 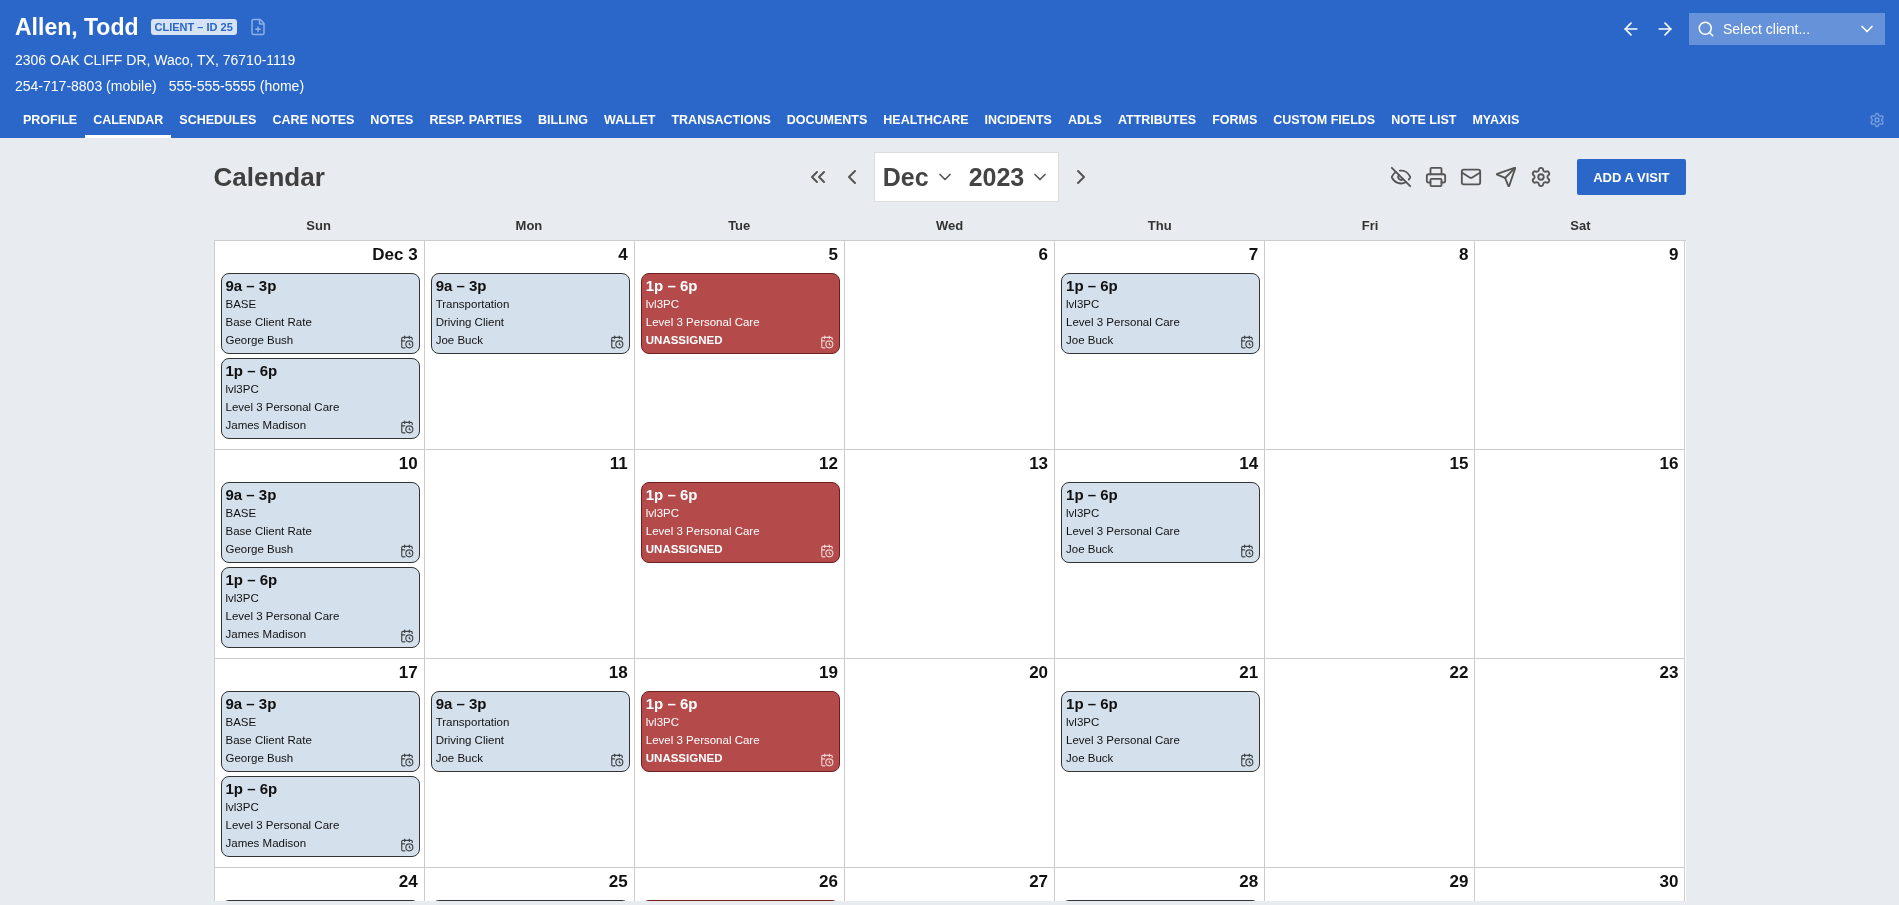 I want to click on day-cell: 29, so click(x=1370, y=884).